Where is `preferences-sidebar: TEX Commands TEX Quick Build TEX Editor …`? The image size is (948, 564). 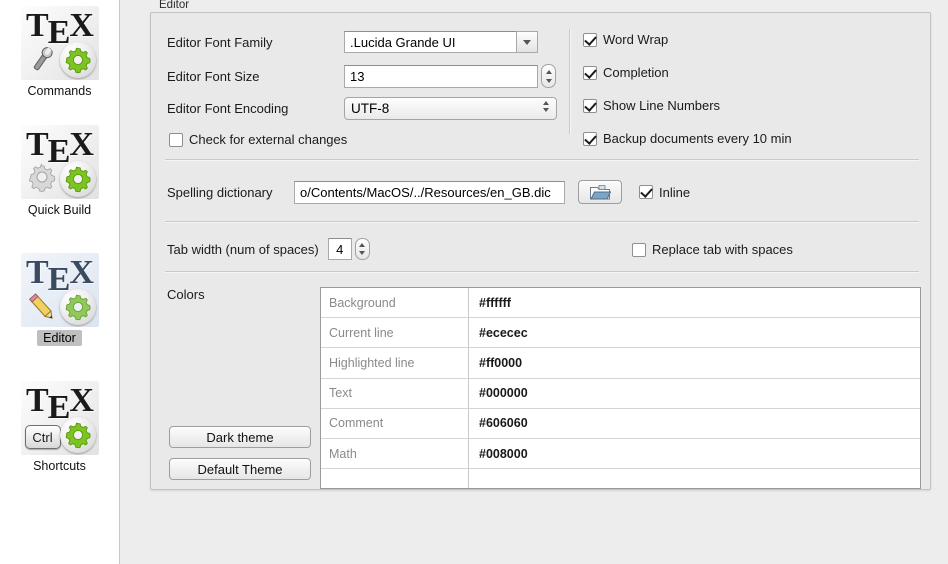 preferences-sidebar: TEX Commands TEX Quick Build TEX Editor … is located at coordinates (60, 282).